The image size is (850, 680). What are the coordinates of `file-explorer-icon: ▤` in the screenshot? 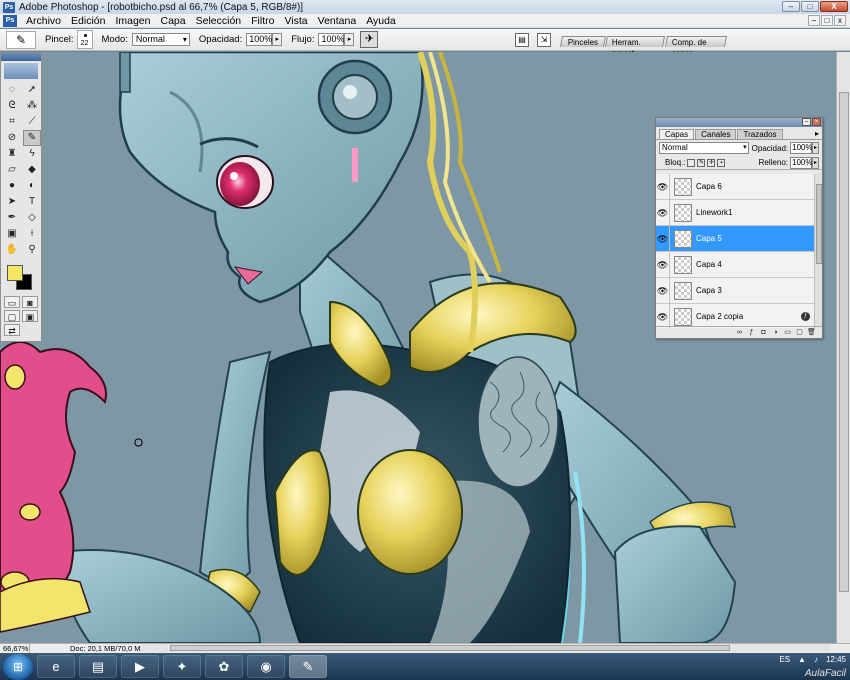 It's located at (98, 666).